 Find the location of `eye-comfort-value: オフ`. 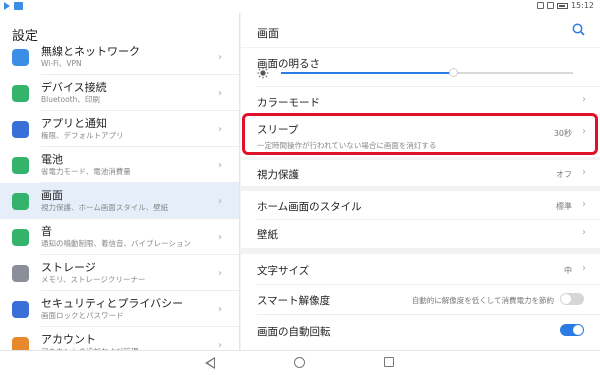

eye-comfort-value: オフ is located at coordinates (564, 174).